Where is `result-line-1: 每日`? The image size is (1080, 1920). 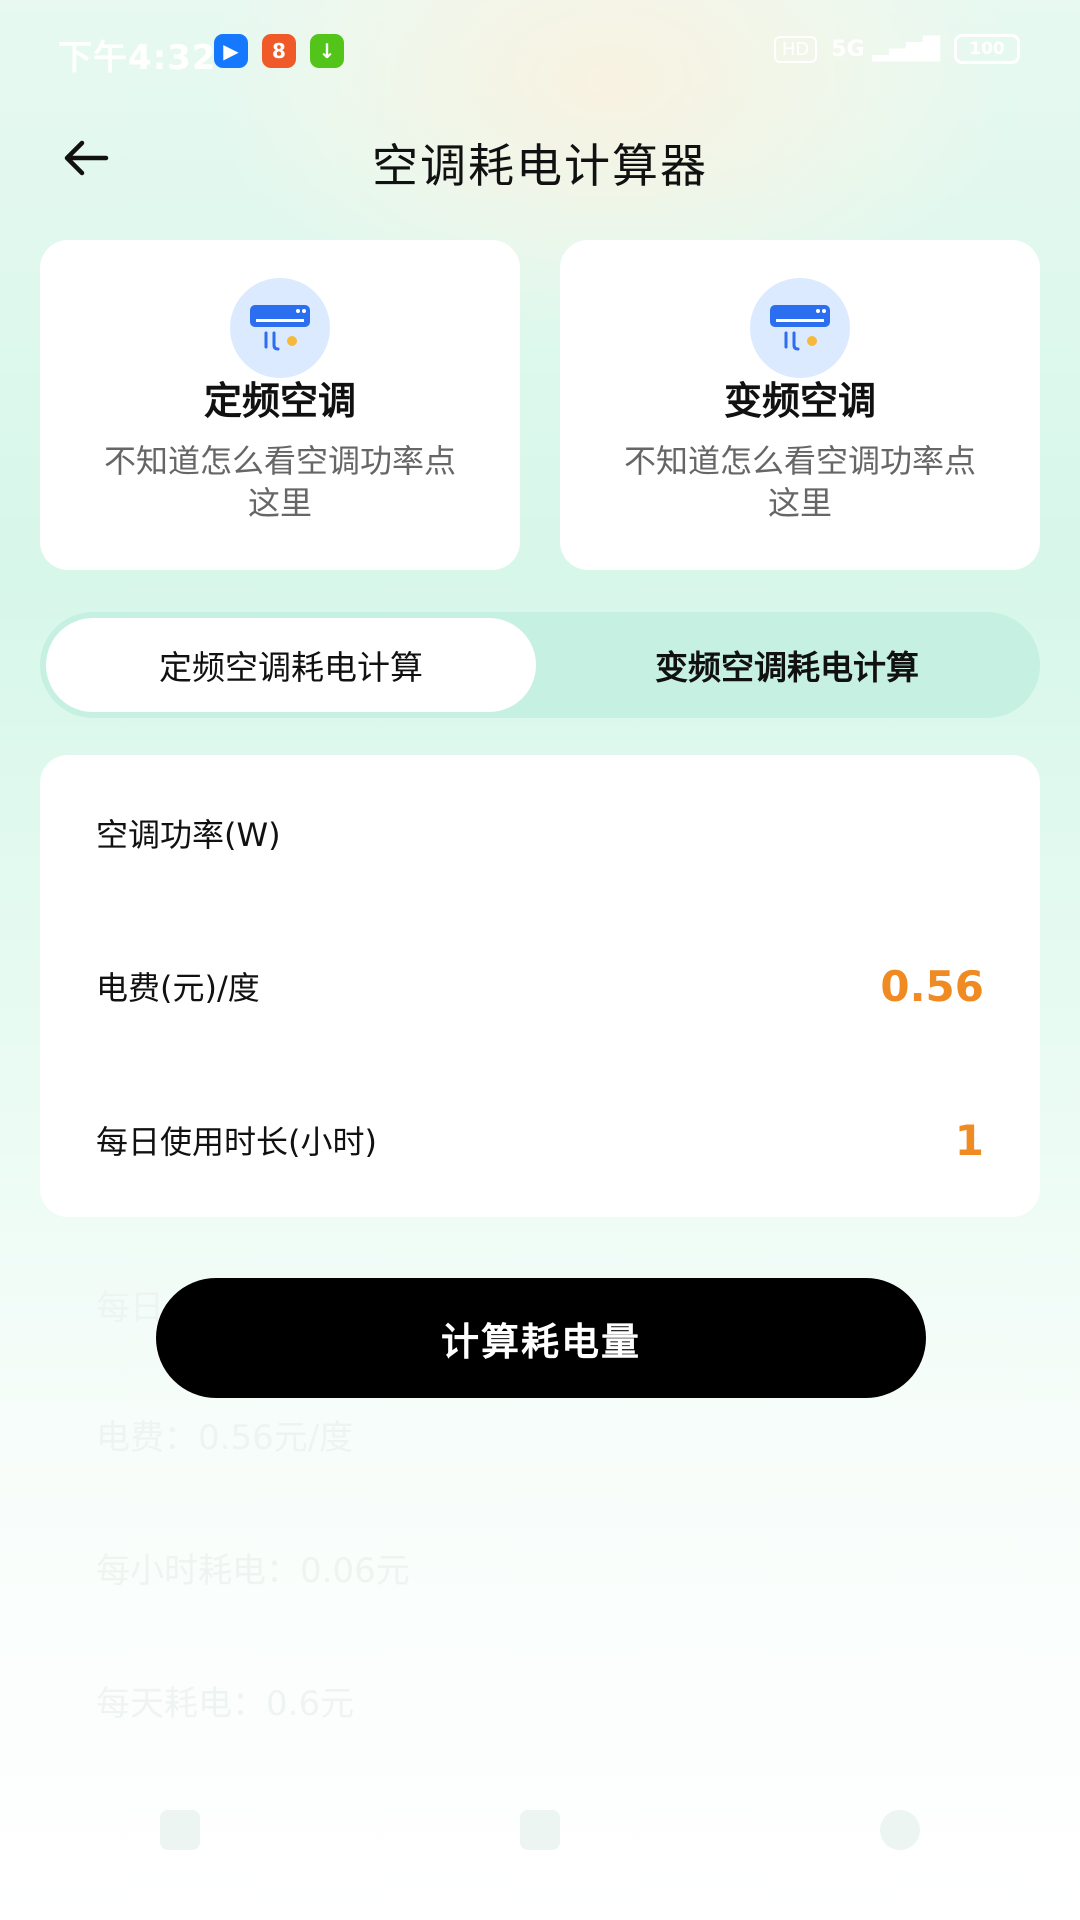
result-line-1: 每日 is located at coordinates (130, 1308).